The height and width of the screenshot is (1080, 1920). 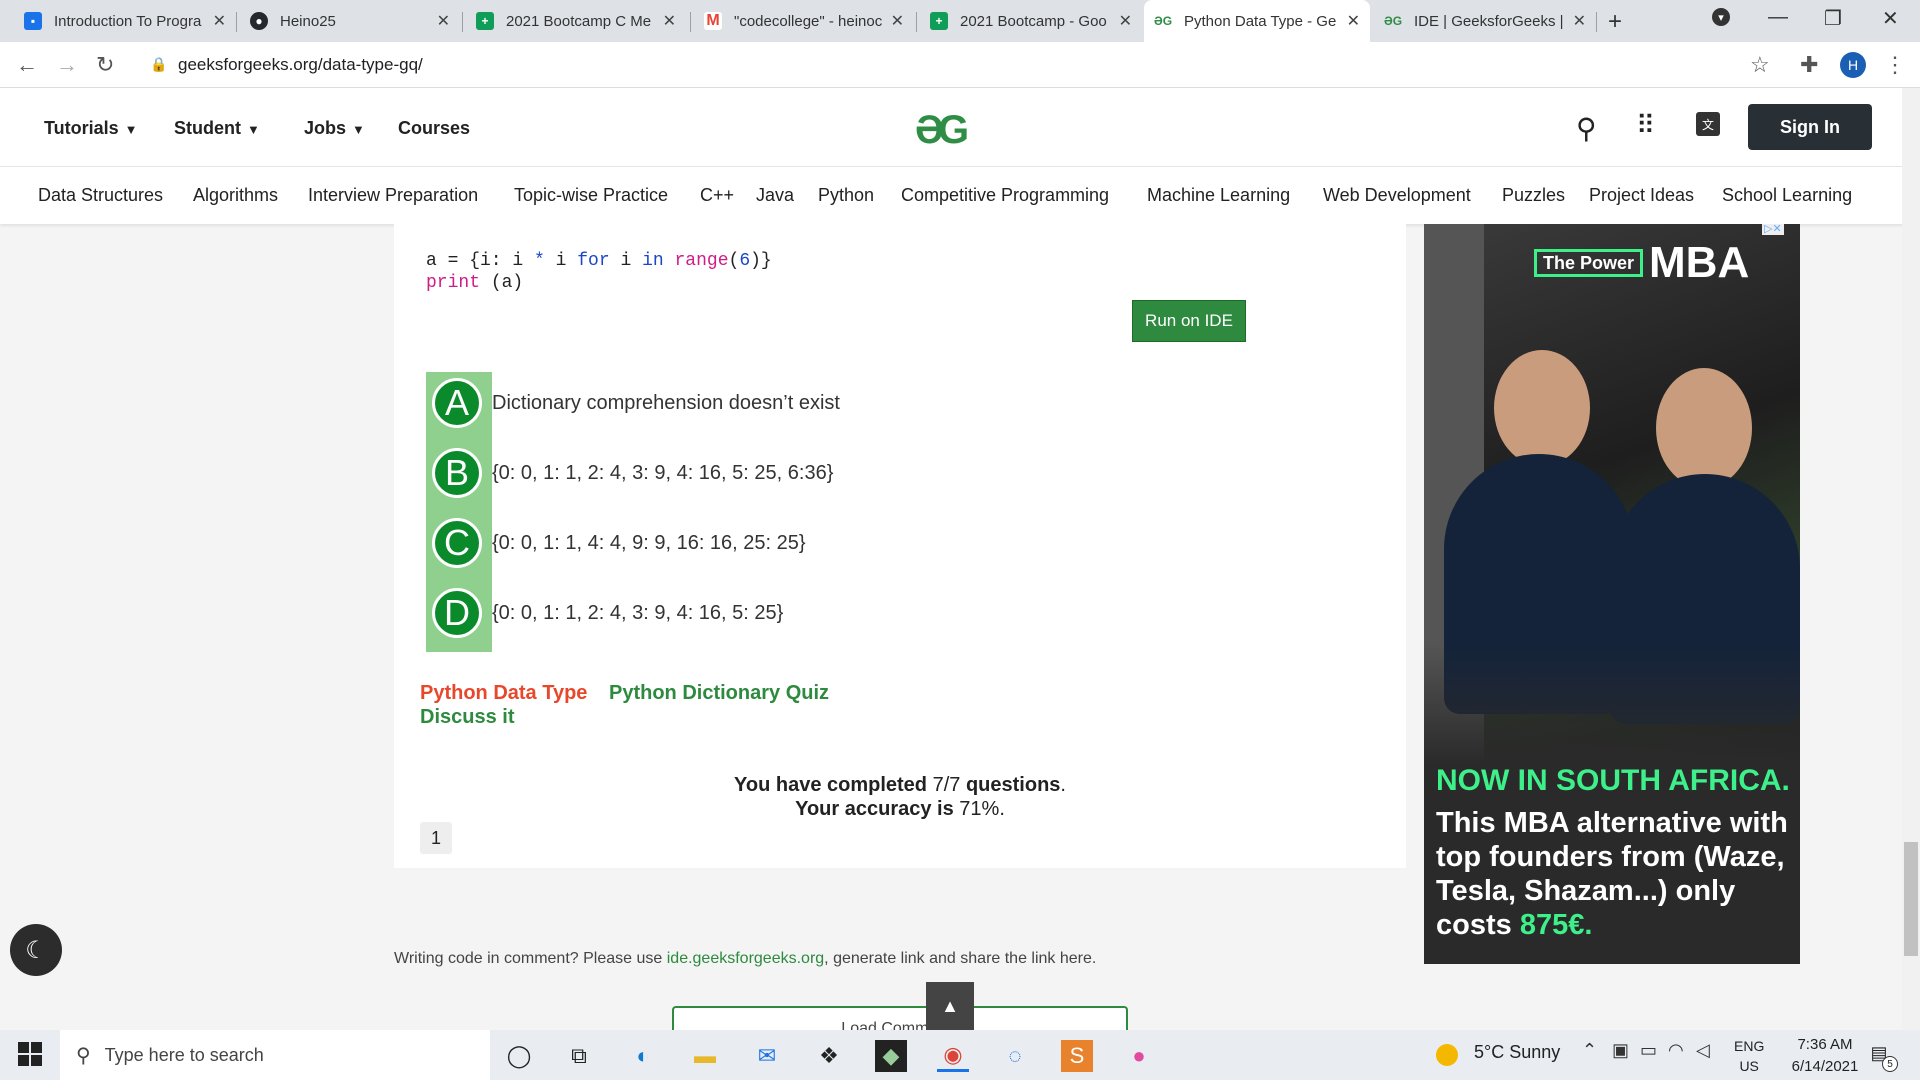 I want to click on browser-tab: ▪ Introduction To Progra ✕, so click(x=125, y=21).